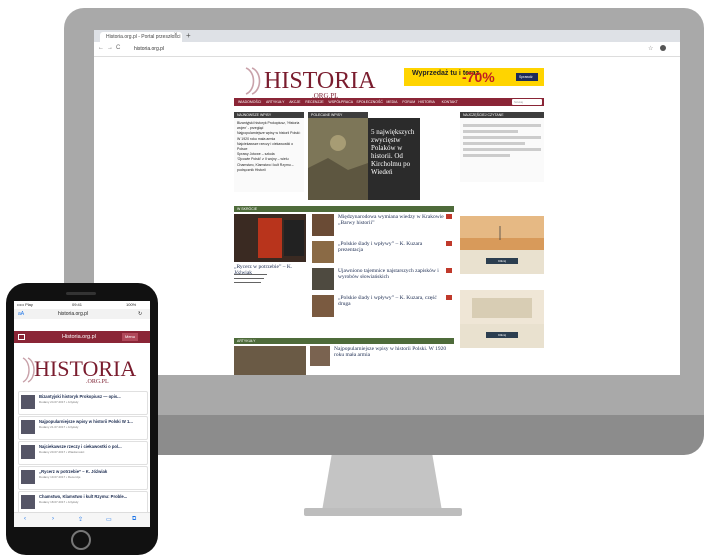  I want to click on profile-icon, so click(663, 48).